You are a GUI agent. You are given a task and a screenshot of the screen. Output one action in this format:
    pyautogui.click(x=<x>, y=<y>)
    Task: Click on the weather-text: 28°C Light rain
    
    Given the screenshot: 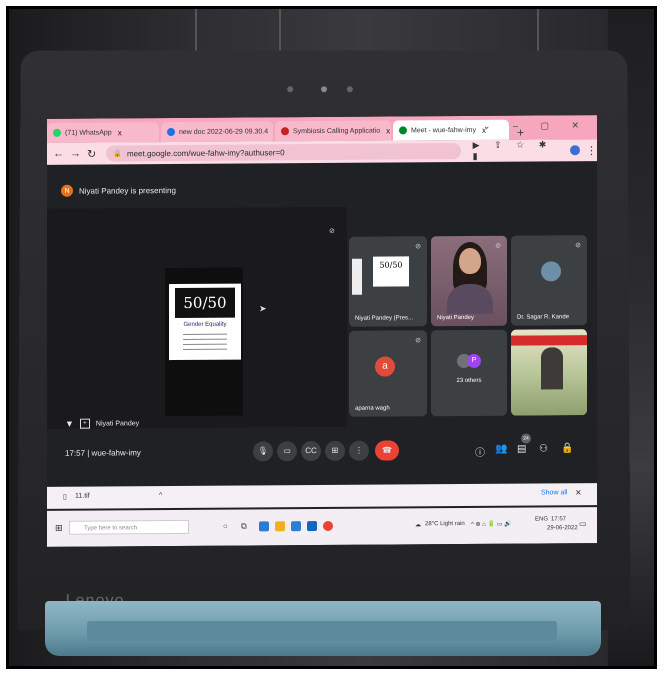 What is the action you would take?
    pyautogui.click(x=445, y=524)
    